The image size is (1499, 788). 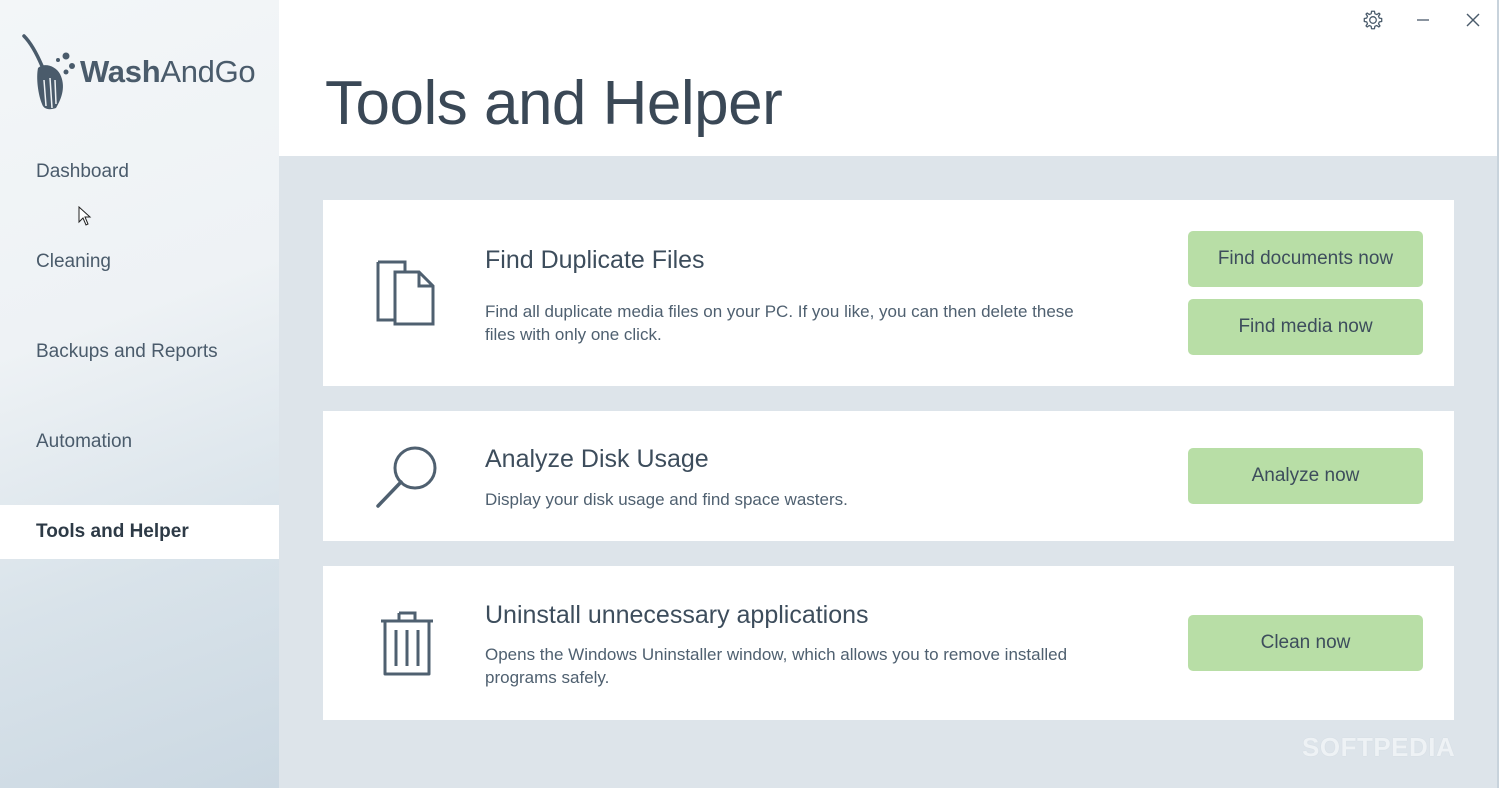 I want to click on trash-icon, so click(x=407, y=643).